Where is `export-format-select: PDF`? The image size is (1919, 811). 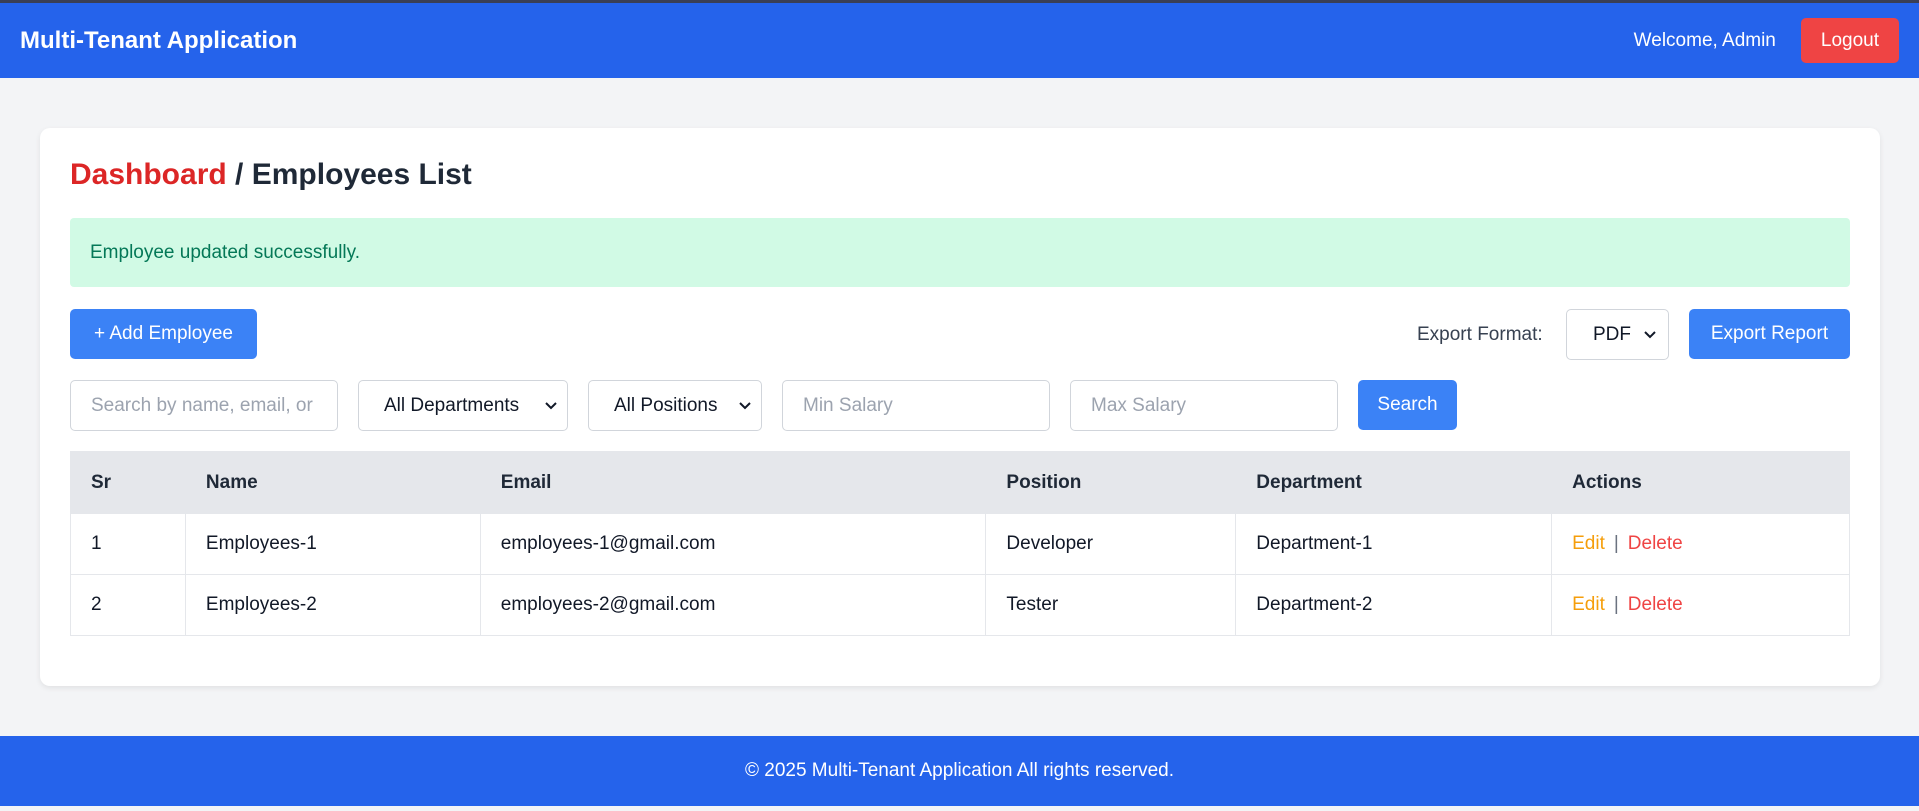 export-format-select: PDF is located at coordinates (1617, 334).